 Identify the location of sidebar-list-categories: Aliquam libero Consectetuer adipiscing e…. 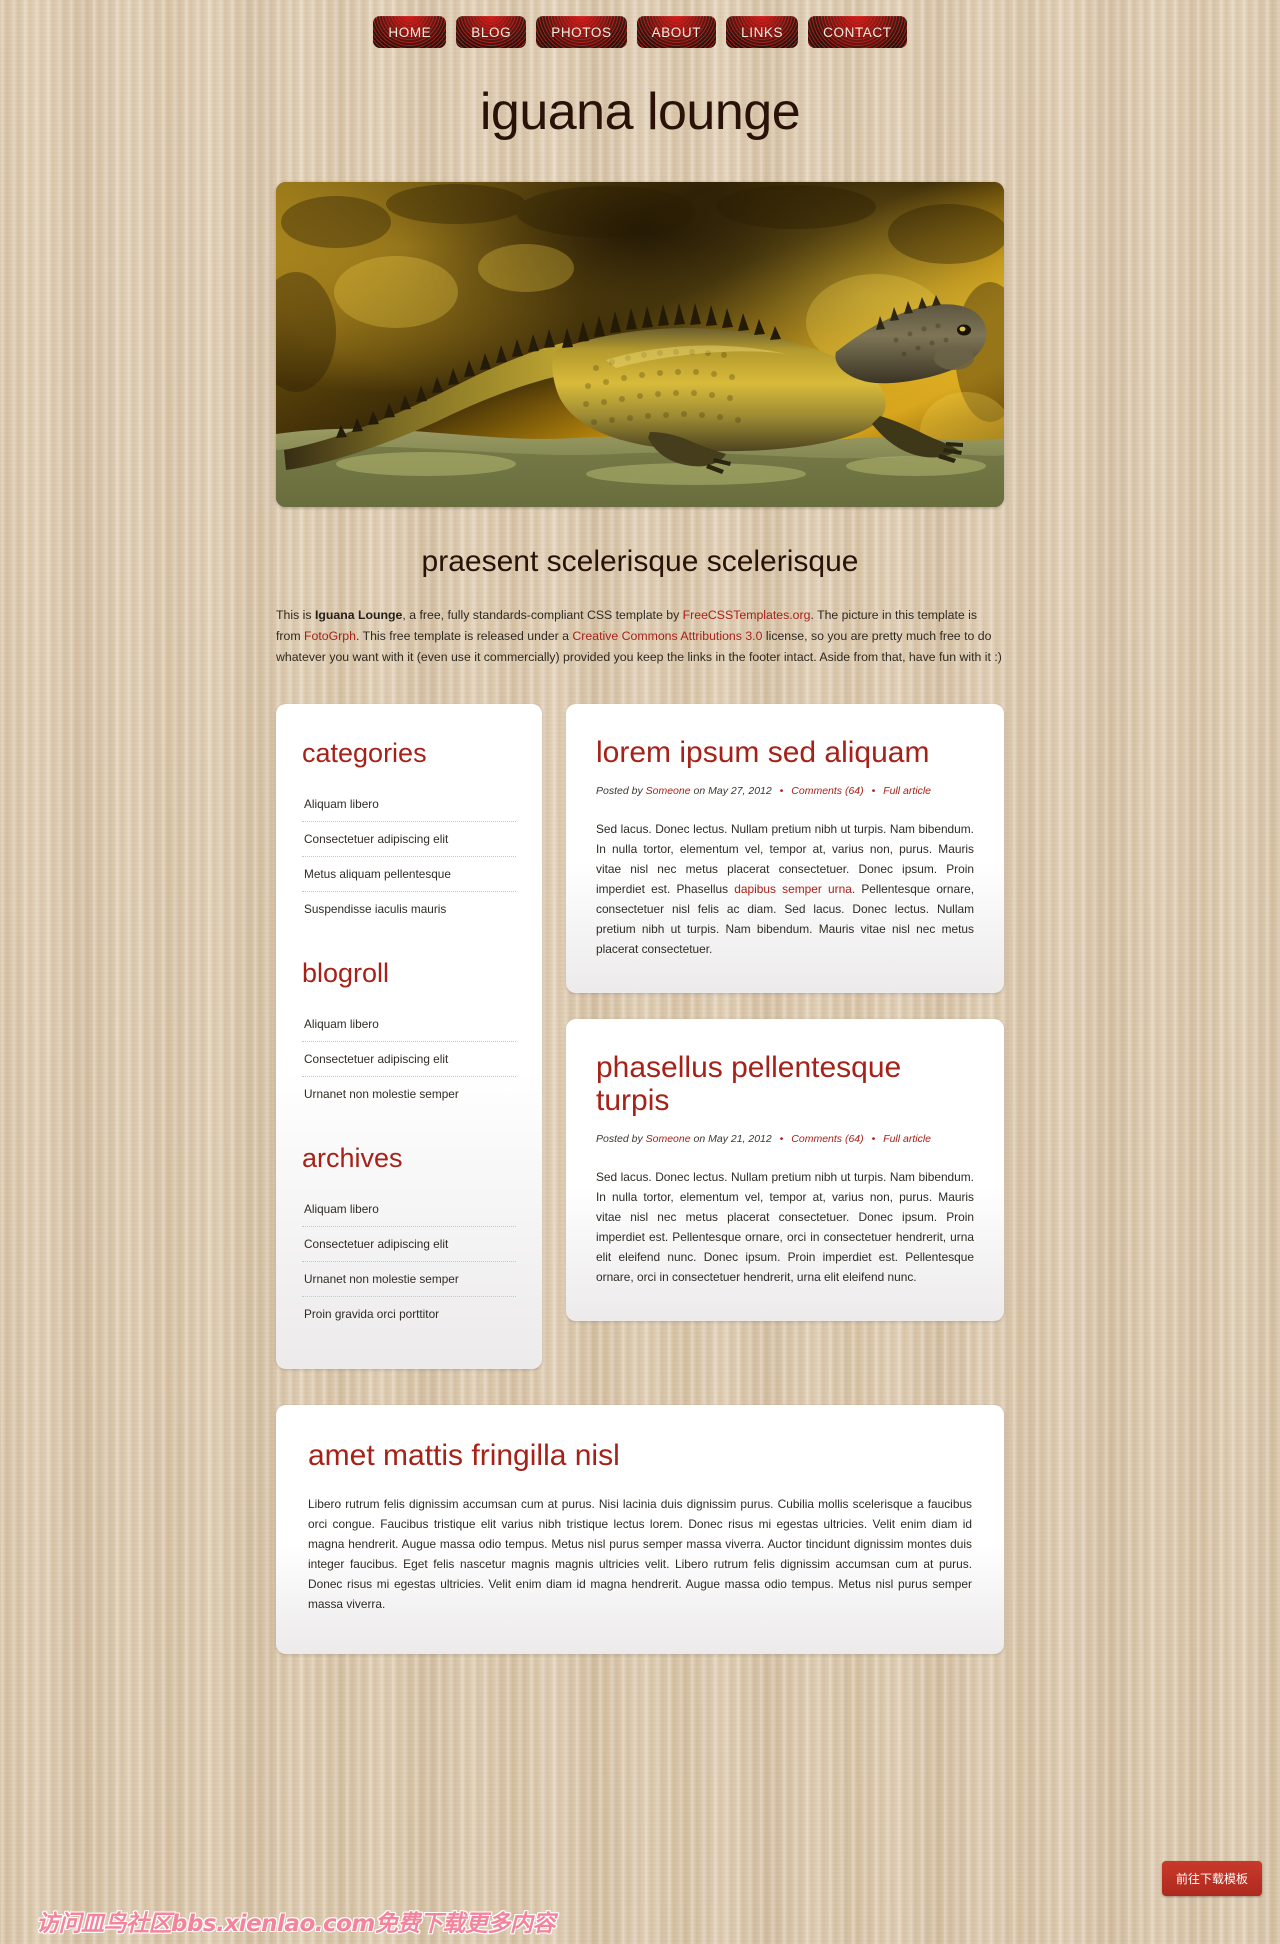
(409, 856).